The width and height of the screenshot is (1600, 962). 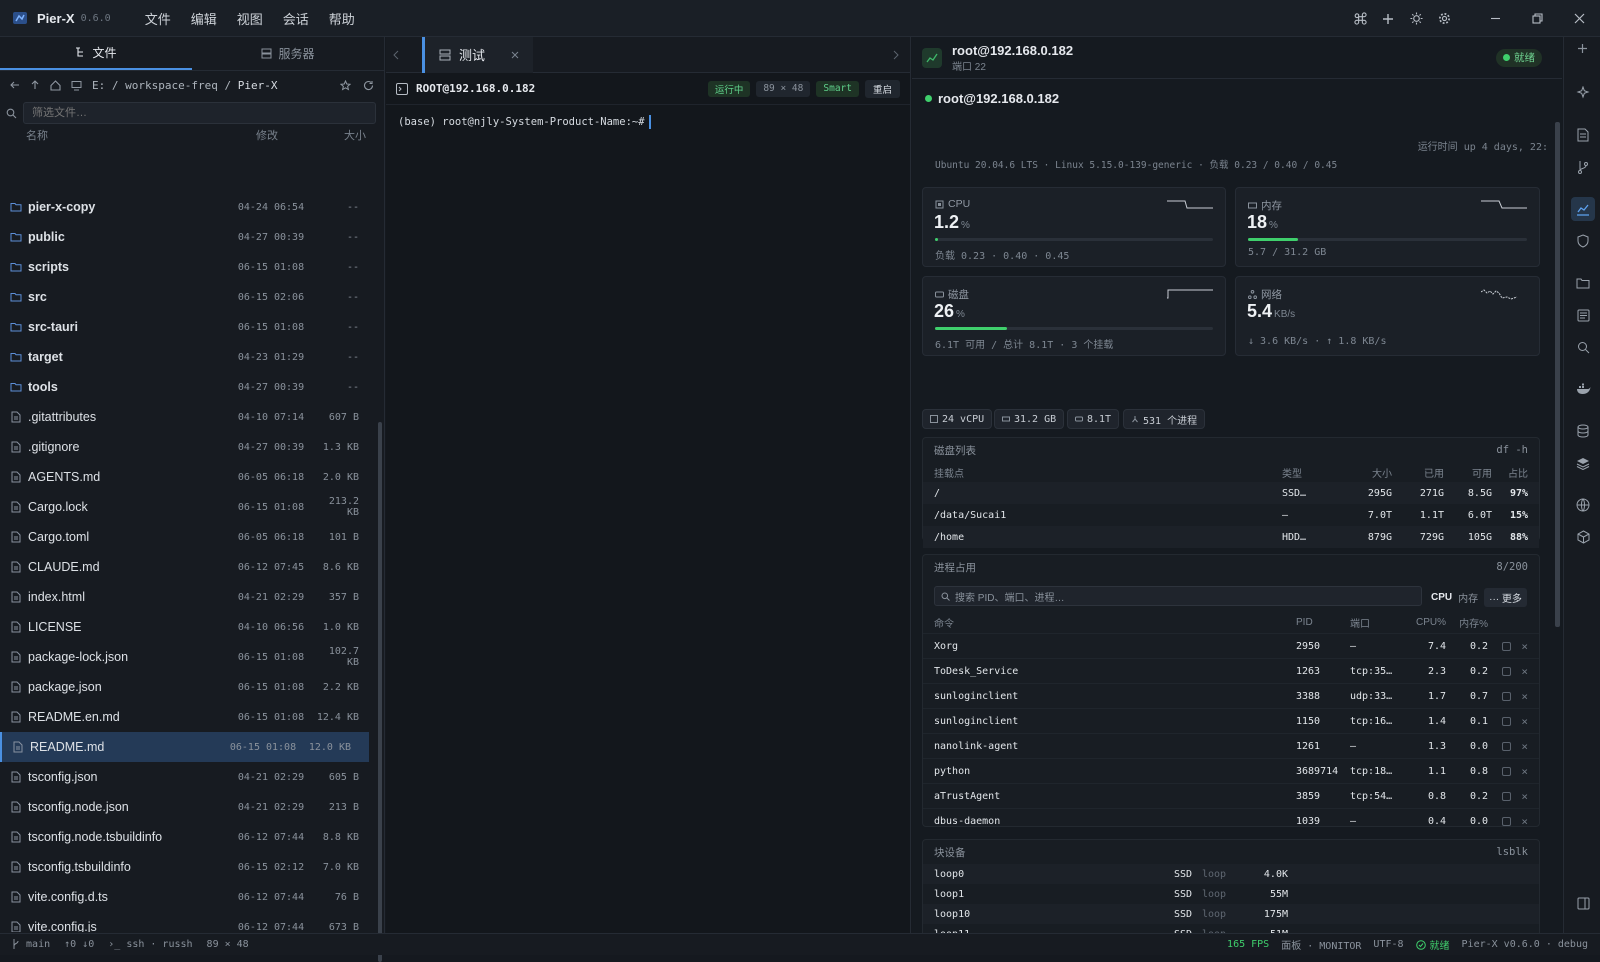 What do you see at coordinates (1366, 472) in the screenshot?
I see `disk-col-header: 大小` at bounding box center [1366, 472].